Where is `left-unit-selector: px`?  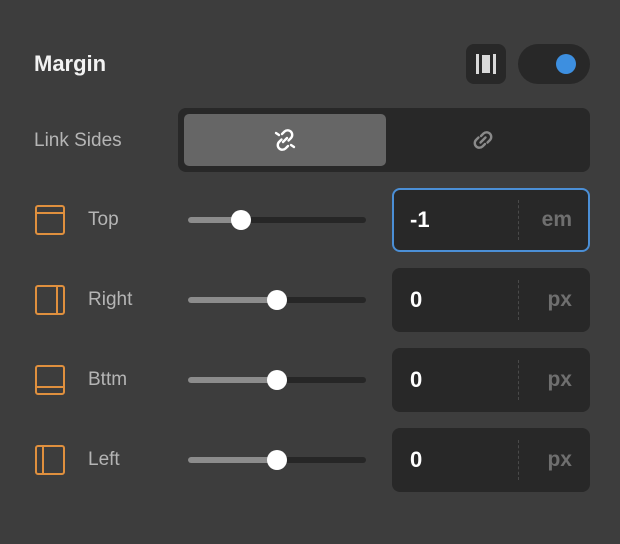
left-unit-selector: px is located at coordinates (559, 460).